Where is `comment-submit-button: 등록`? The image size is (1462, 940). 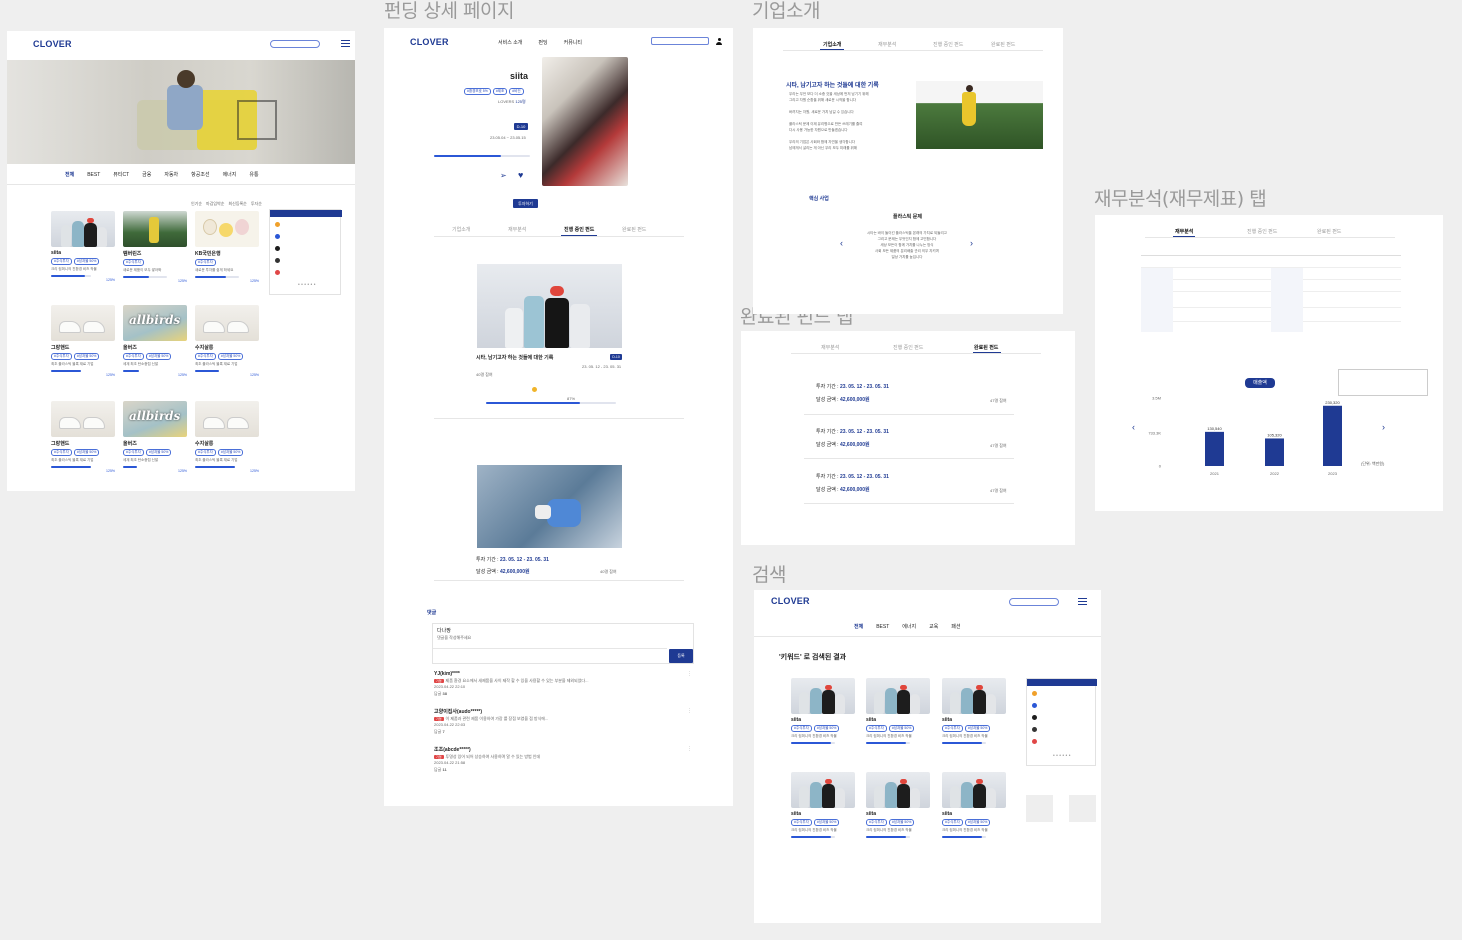
comment-submit-button: 등록 is located at coordinates (681, 656).